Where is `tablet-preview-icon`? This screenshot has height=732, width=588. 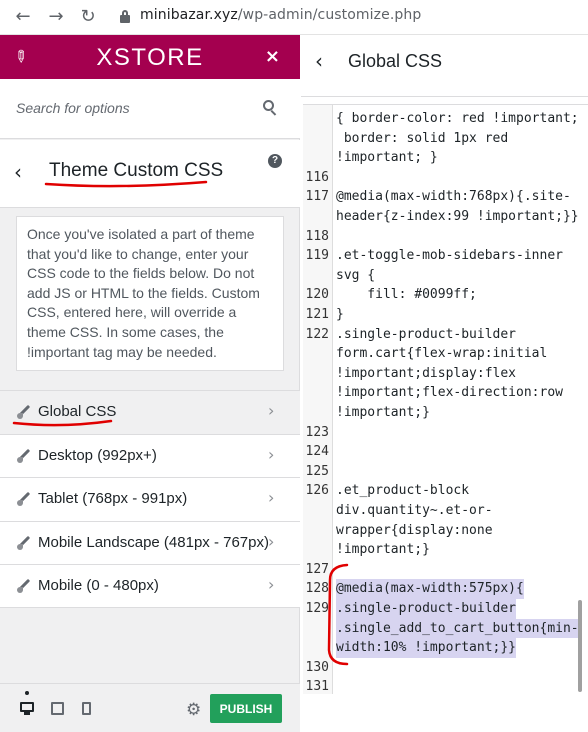
tablet-preview-icon is located at coordinates (58, 708).